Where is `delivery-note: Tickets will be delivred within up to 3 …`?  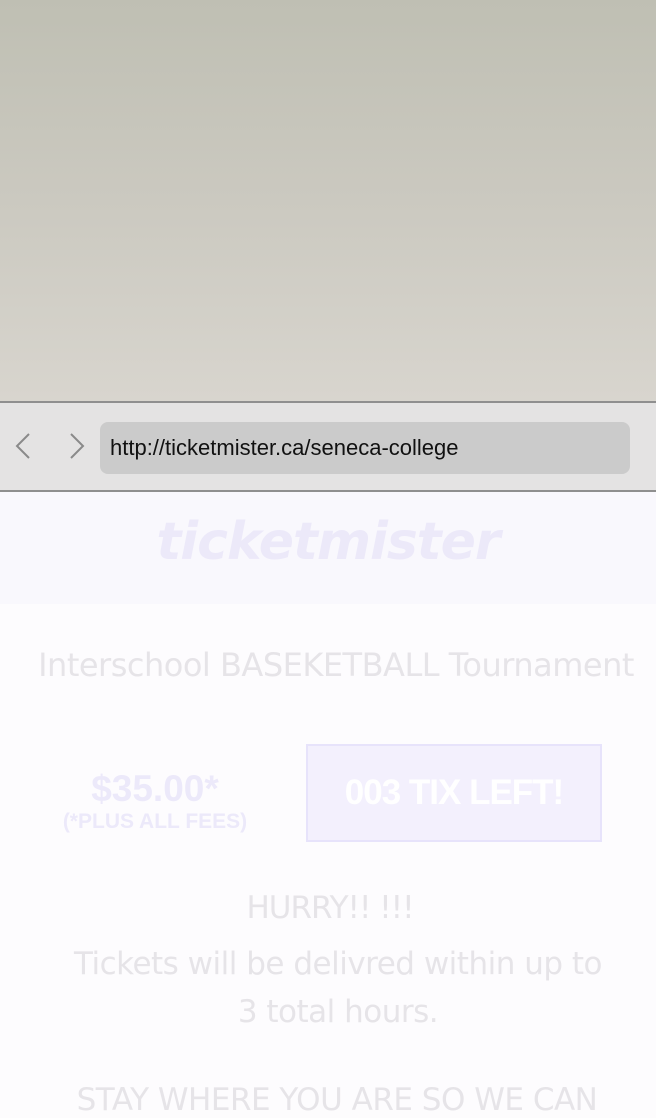
delivery-note: Tickets will be delivred within up to 3 … is located at coordinates (338, 988).